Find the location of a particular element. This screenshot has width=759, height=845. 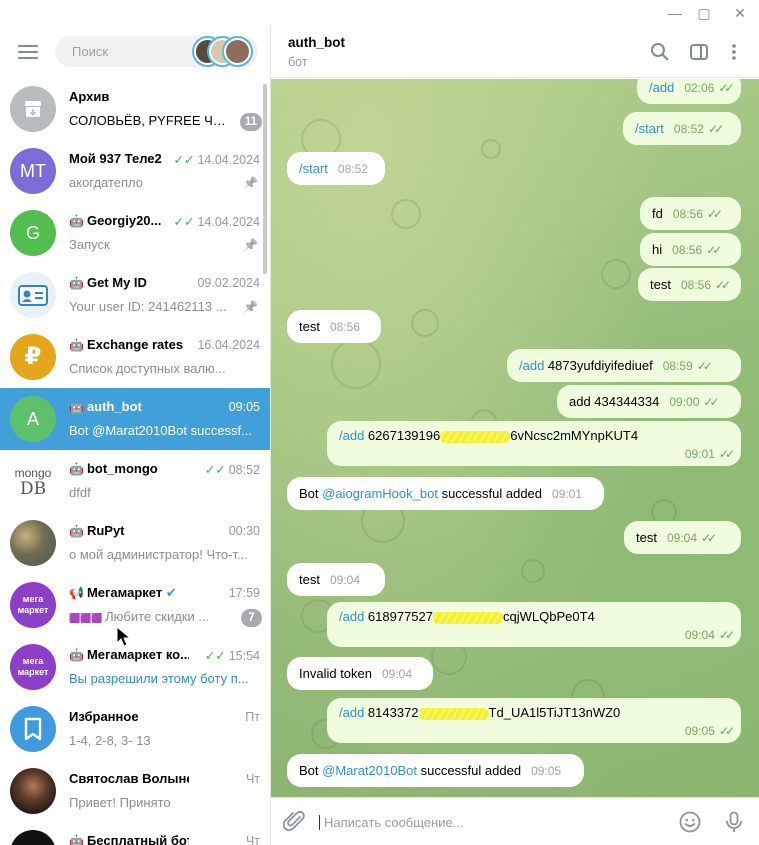

chat-preview-text: акогдатепло is located at coordinates (106, 182).